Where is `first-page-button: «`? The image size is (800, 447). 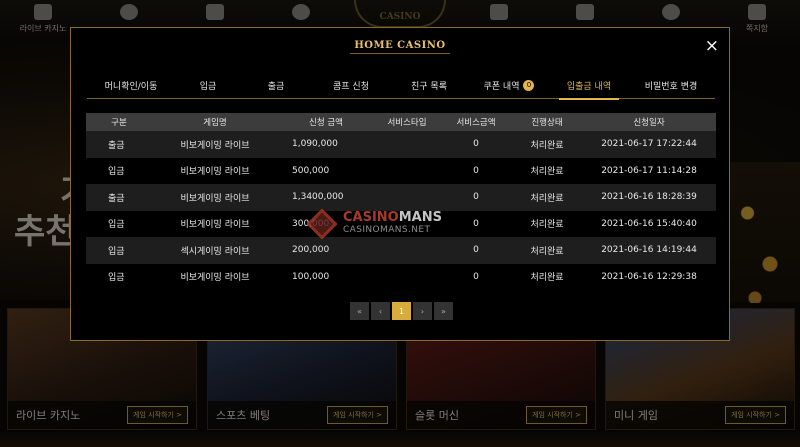 first-page-button: « is located at coordinates (359, 311).